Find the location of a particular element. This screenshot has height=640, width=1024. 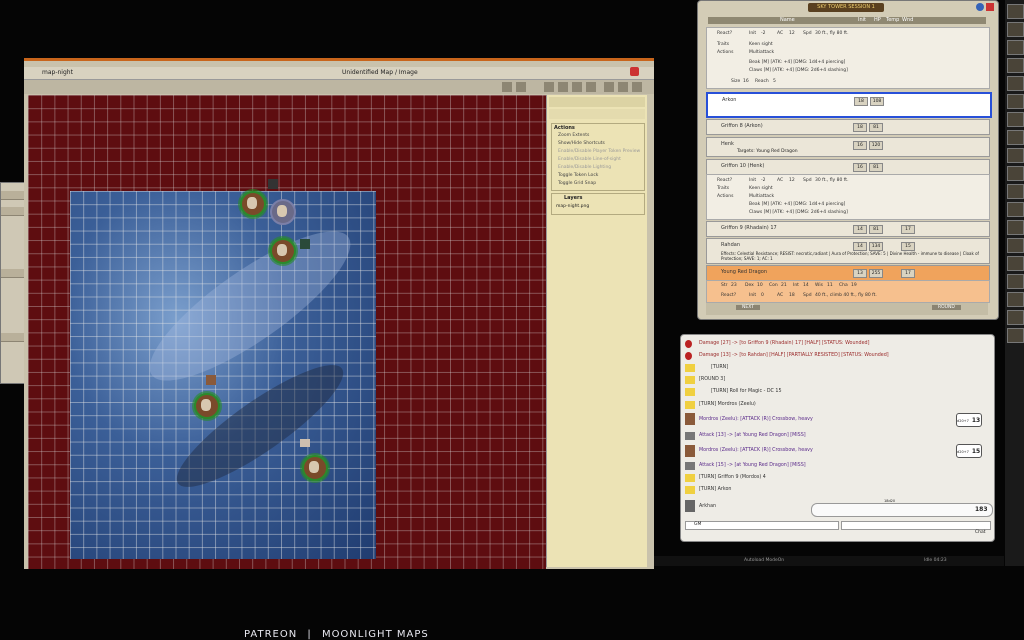

ct-entry-hp: 108 is located at coordinates (877, 101).